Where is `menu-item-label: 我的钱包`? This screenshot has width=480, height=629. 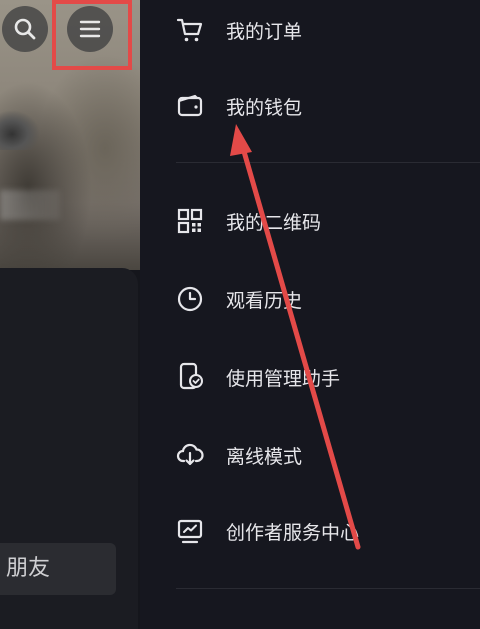
menu-item-label: 我的钱包 is located at coordinates (264, 108).